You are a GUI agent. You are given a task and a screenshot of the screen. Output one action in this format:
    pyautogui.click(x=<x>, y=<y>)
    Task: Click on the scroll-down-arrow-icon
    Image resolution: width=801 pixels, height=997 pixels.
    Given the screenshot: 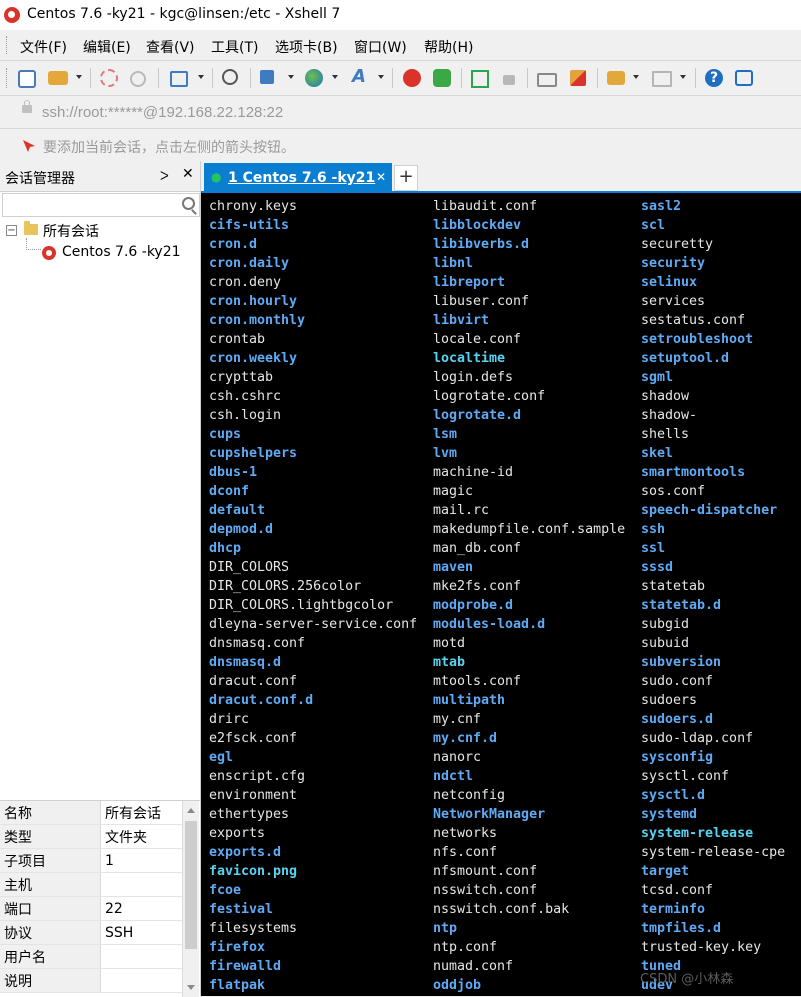 What is the action you would take?
    pyautogui.click(x=191, y=987)
    